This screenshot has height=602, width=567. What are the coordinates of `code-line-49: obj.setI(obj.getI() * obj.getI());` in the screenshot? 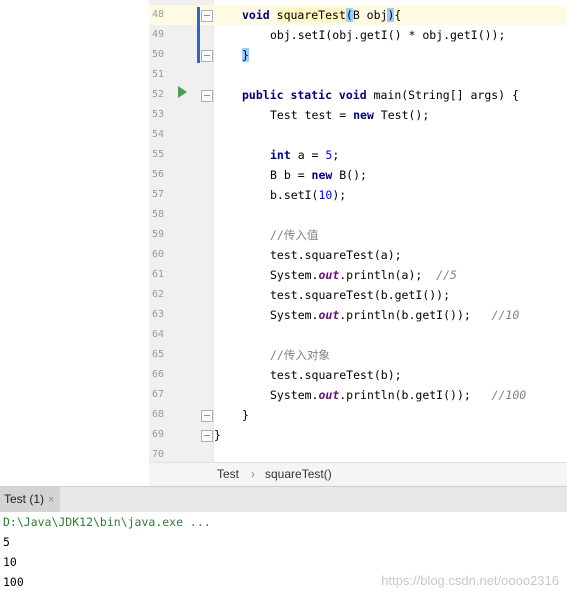 It's located at (388, 35).